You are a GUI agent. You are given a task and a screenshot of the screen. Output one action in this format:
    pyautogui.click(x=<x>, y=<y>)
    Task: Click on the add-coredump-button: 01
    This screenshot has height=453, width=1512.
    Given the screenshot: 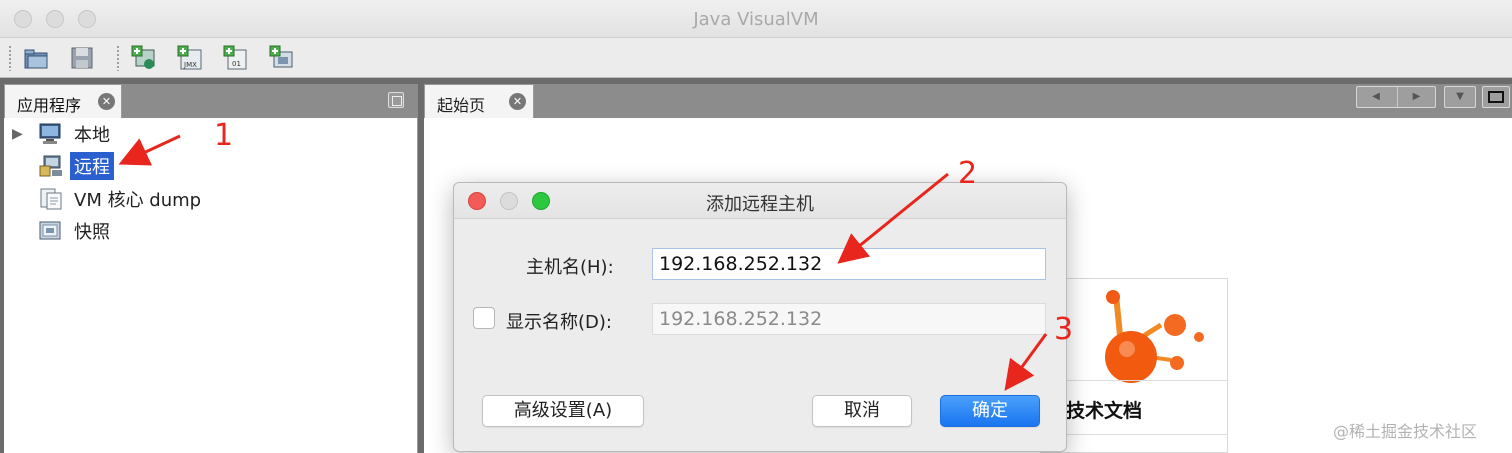 What is the action you would take?
    pyautogui.click(x=236, y=58)
    